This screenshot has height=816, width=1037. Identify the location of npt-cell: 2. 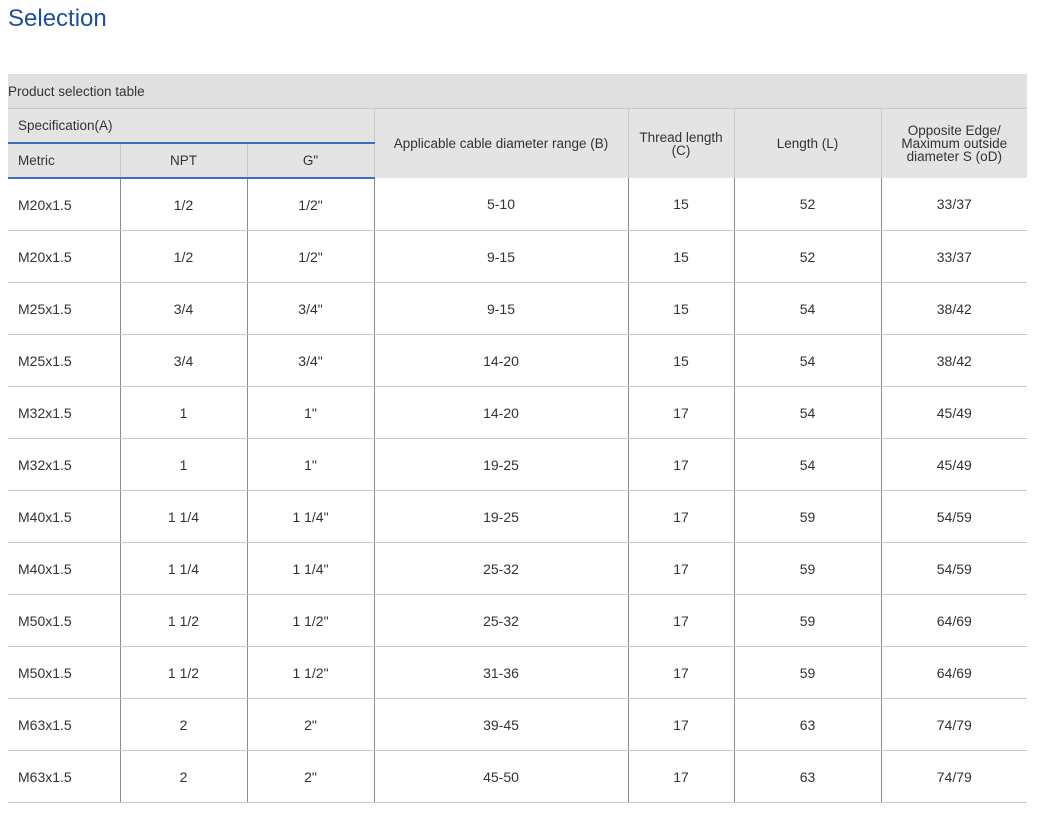
(183, 776).